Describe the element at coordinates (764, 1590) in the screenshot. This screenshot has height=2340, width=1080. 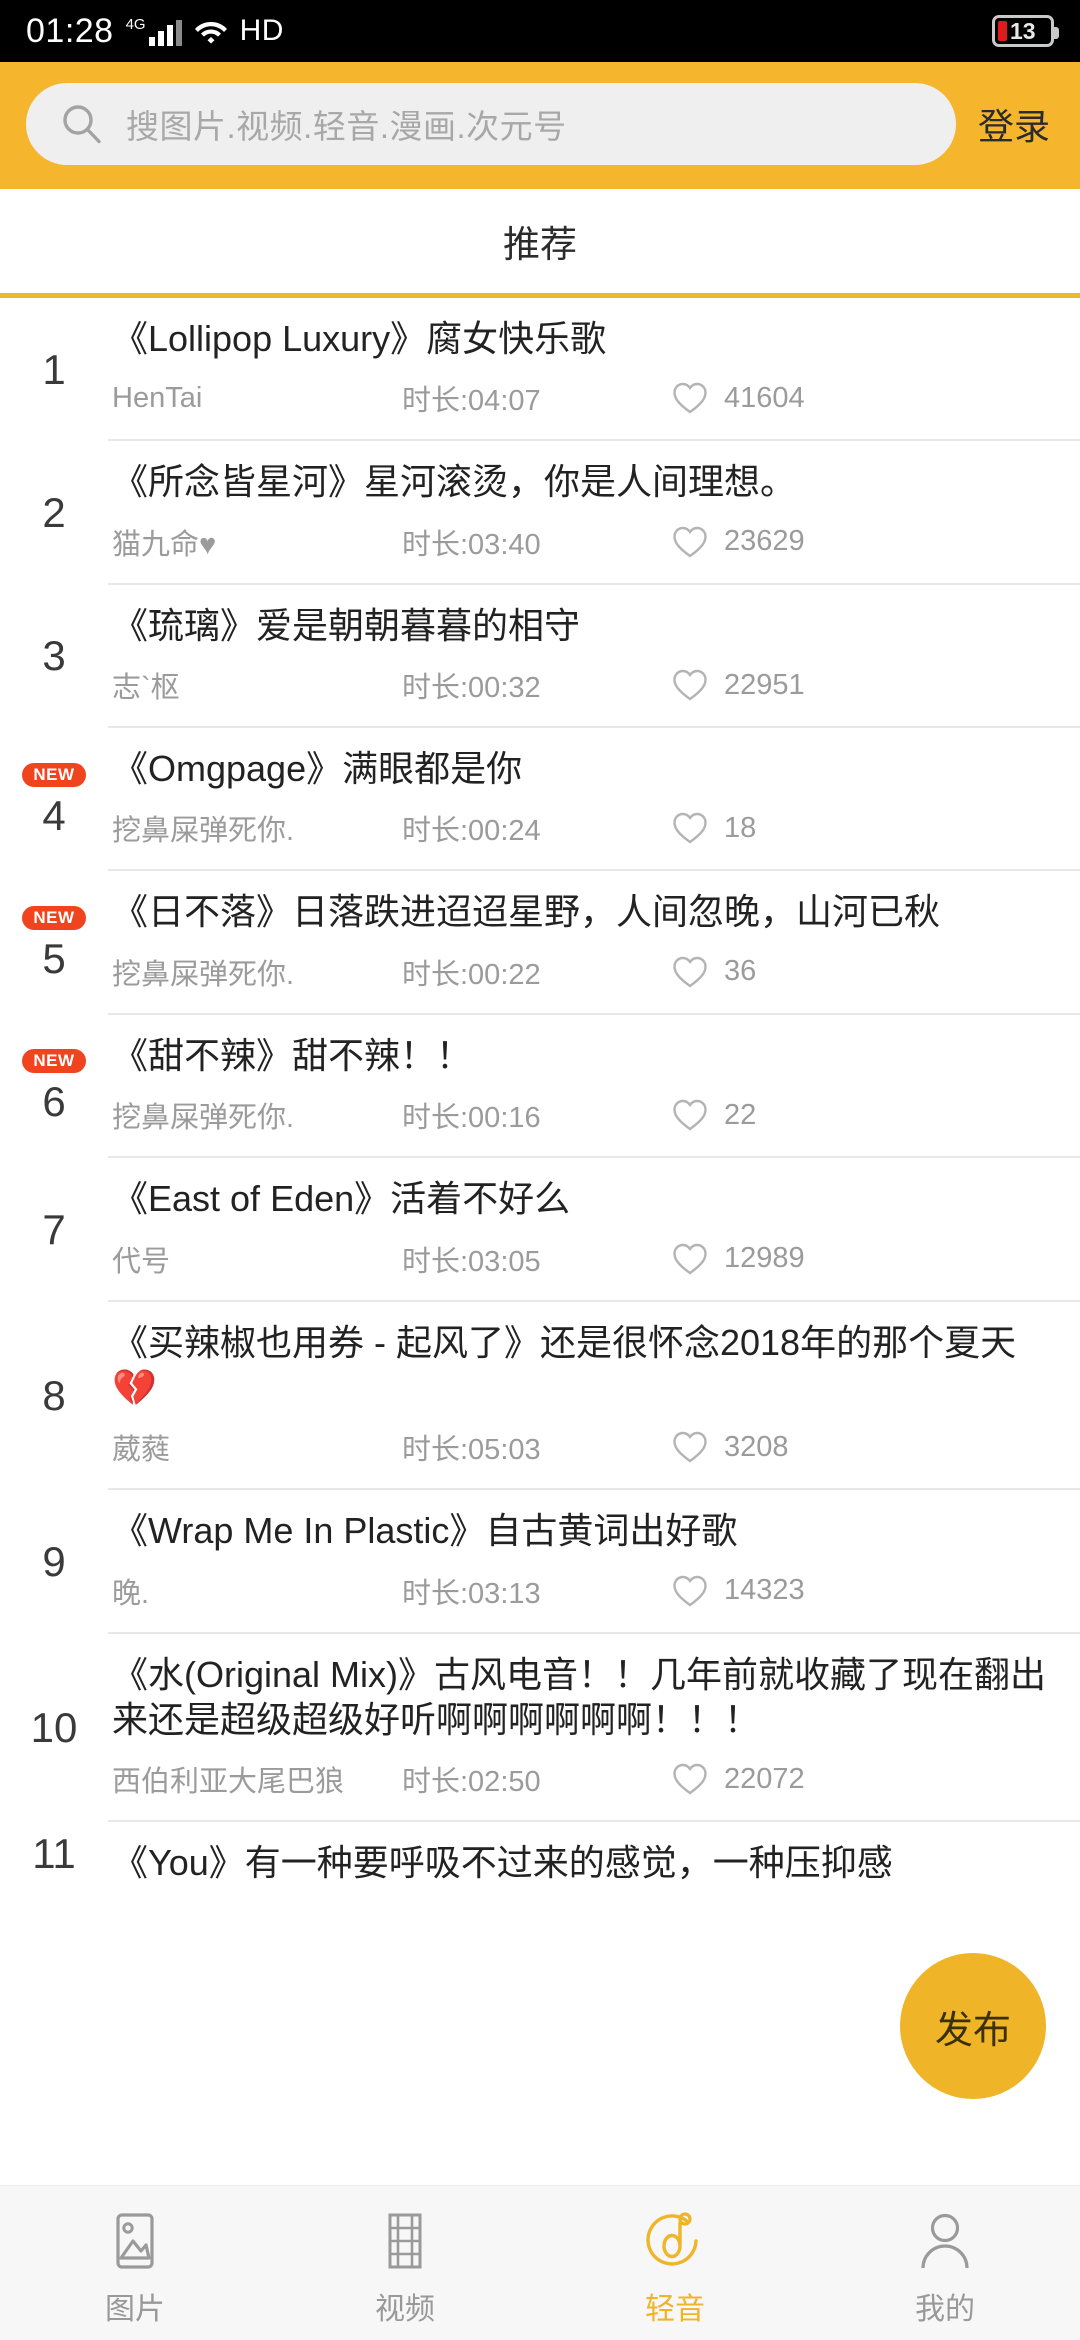
I see `item-like-count: 14323` at that location.